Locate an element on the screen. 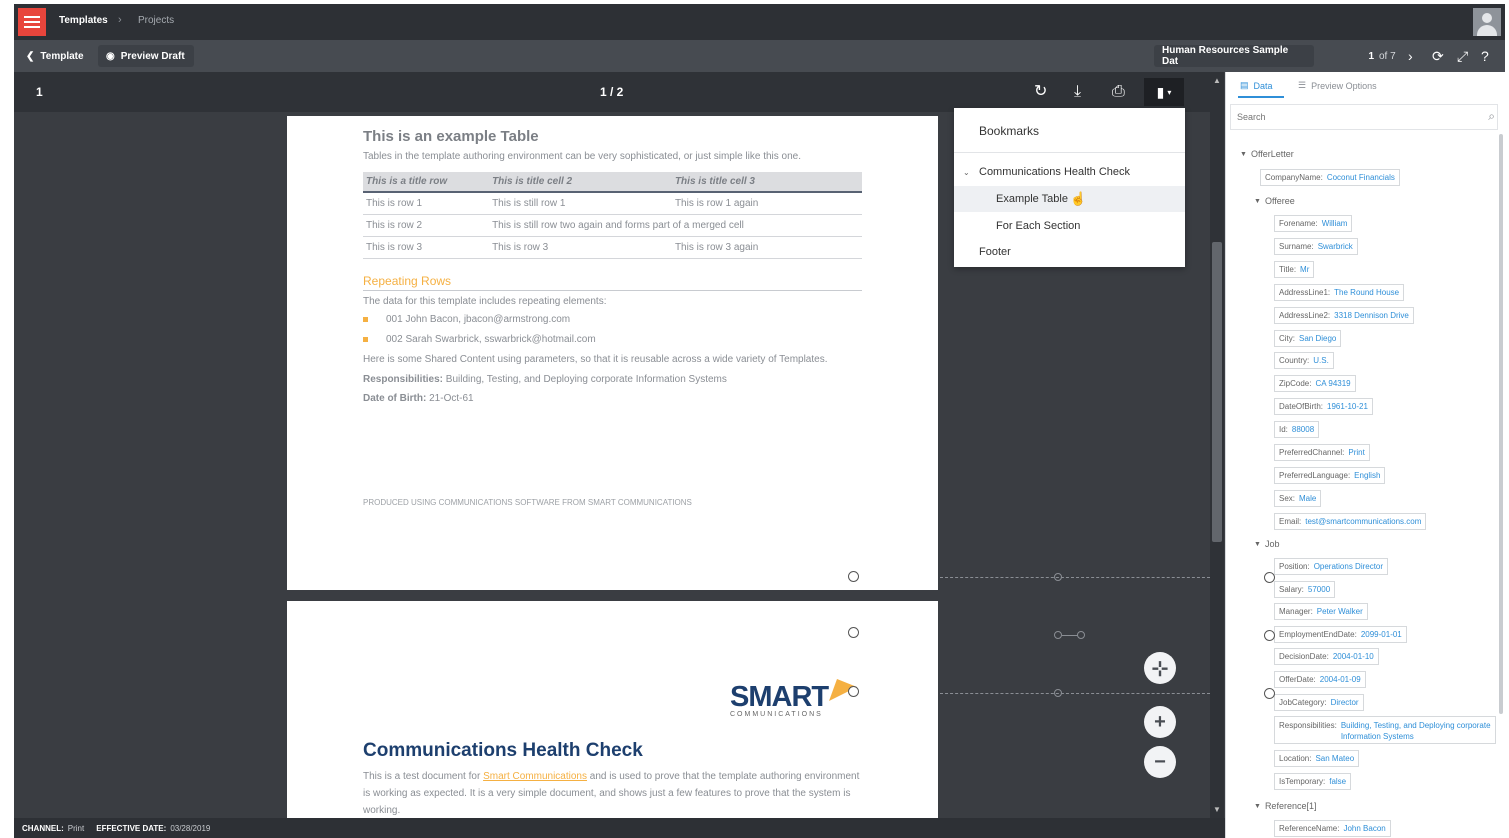 This screenshot has height=838, width=1509. effective-date-label: EFFECTIVE DATE: is located at coordinates (131, 828).